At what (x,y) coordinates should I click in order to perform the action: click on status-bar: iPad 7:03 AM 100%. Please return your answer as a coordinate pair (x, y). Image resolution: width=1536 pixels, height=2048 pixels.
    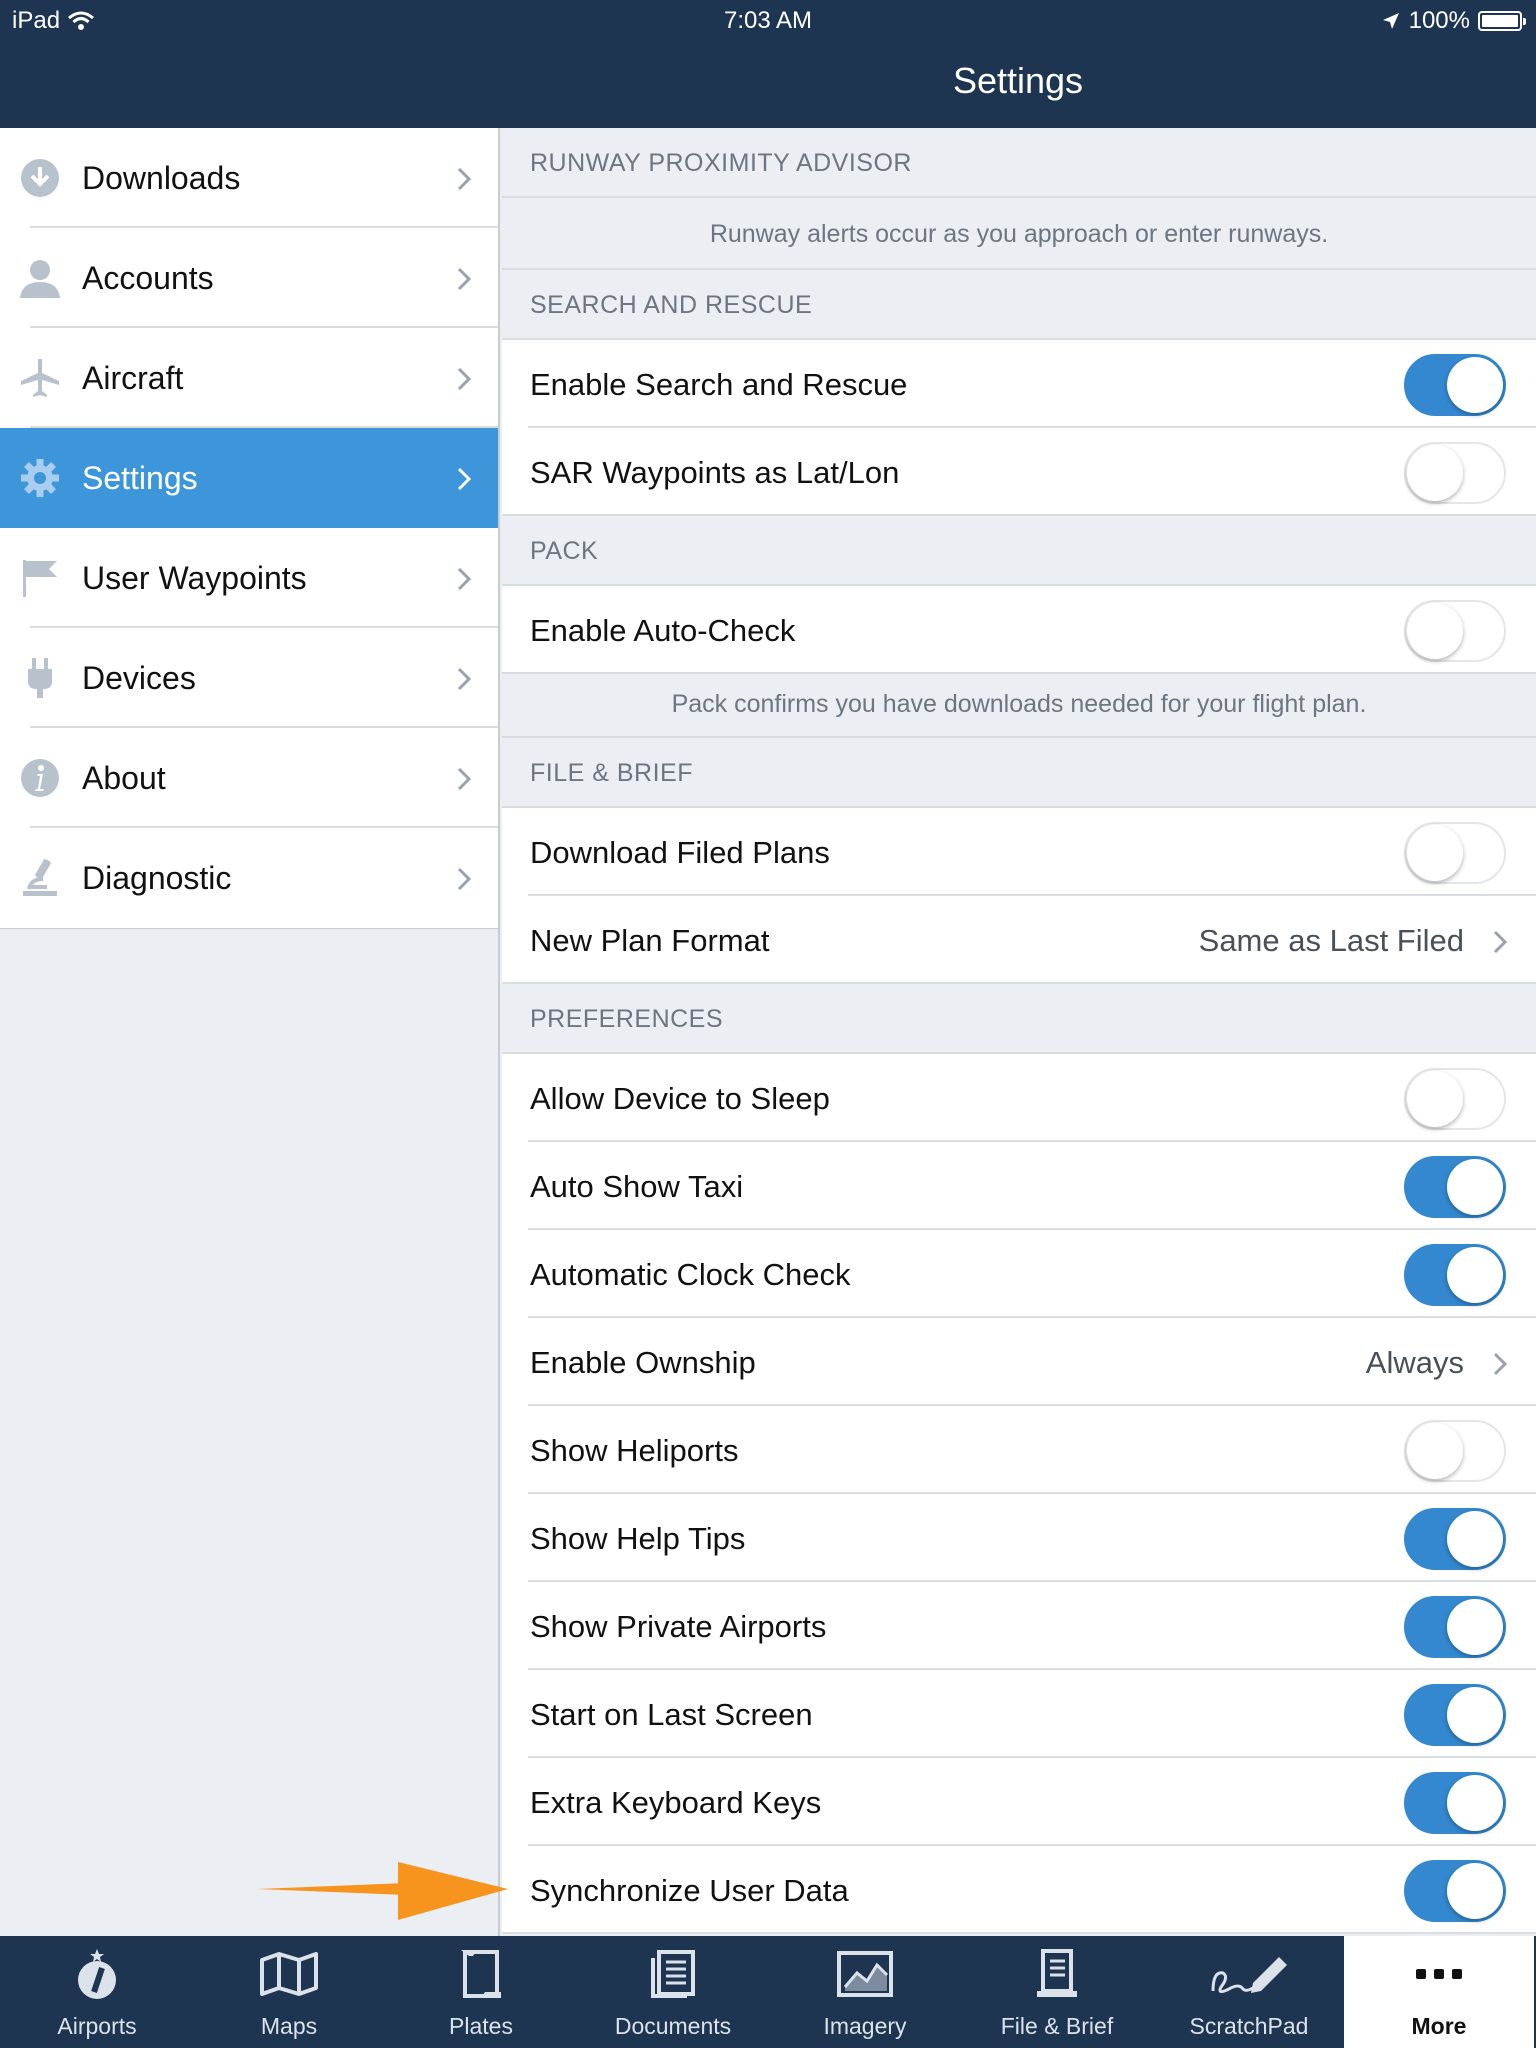
    Looking at the image, I should click on (768, 20).